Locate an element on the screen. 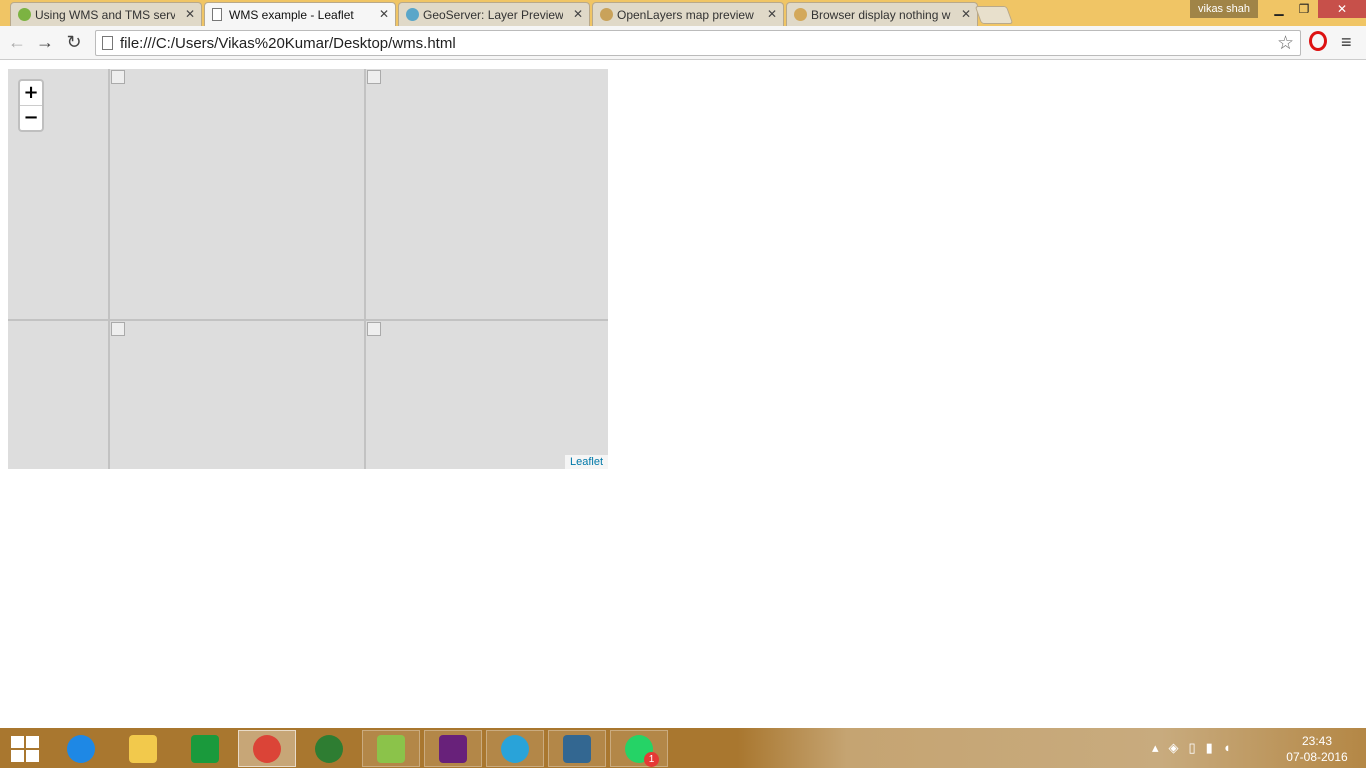 This screenshot has width=1366, height=768. chrome-icon is located at coordinates (267, 748).